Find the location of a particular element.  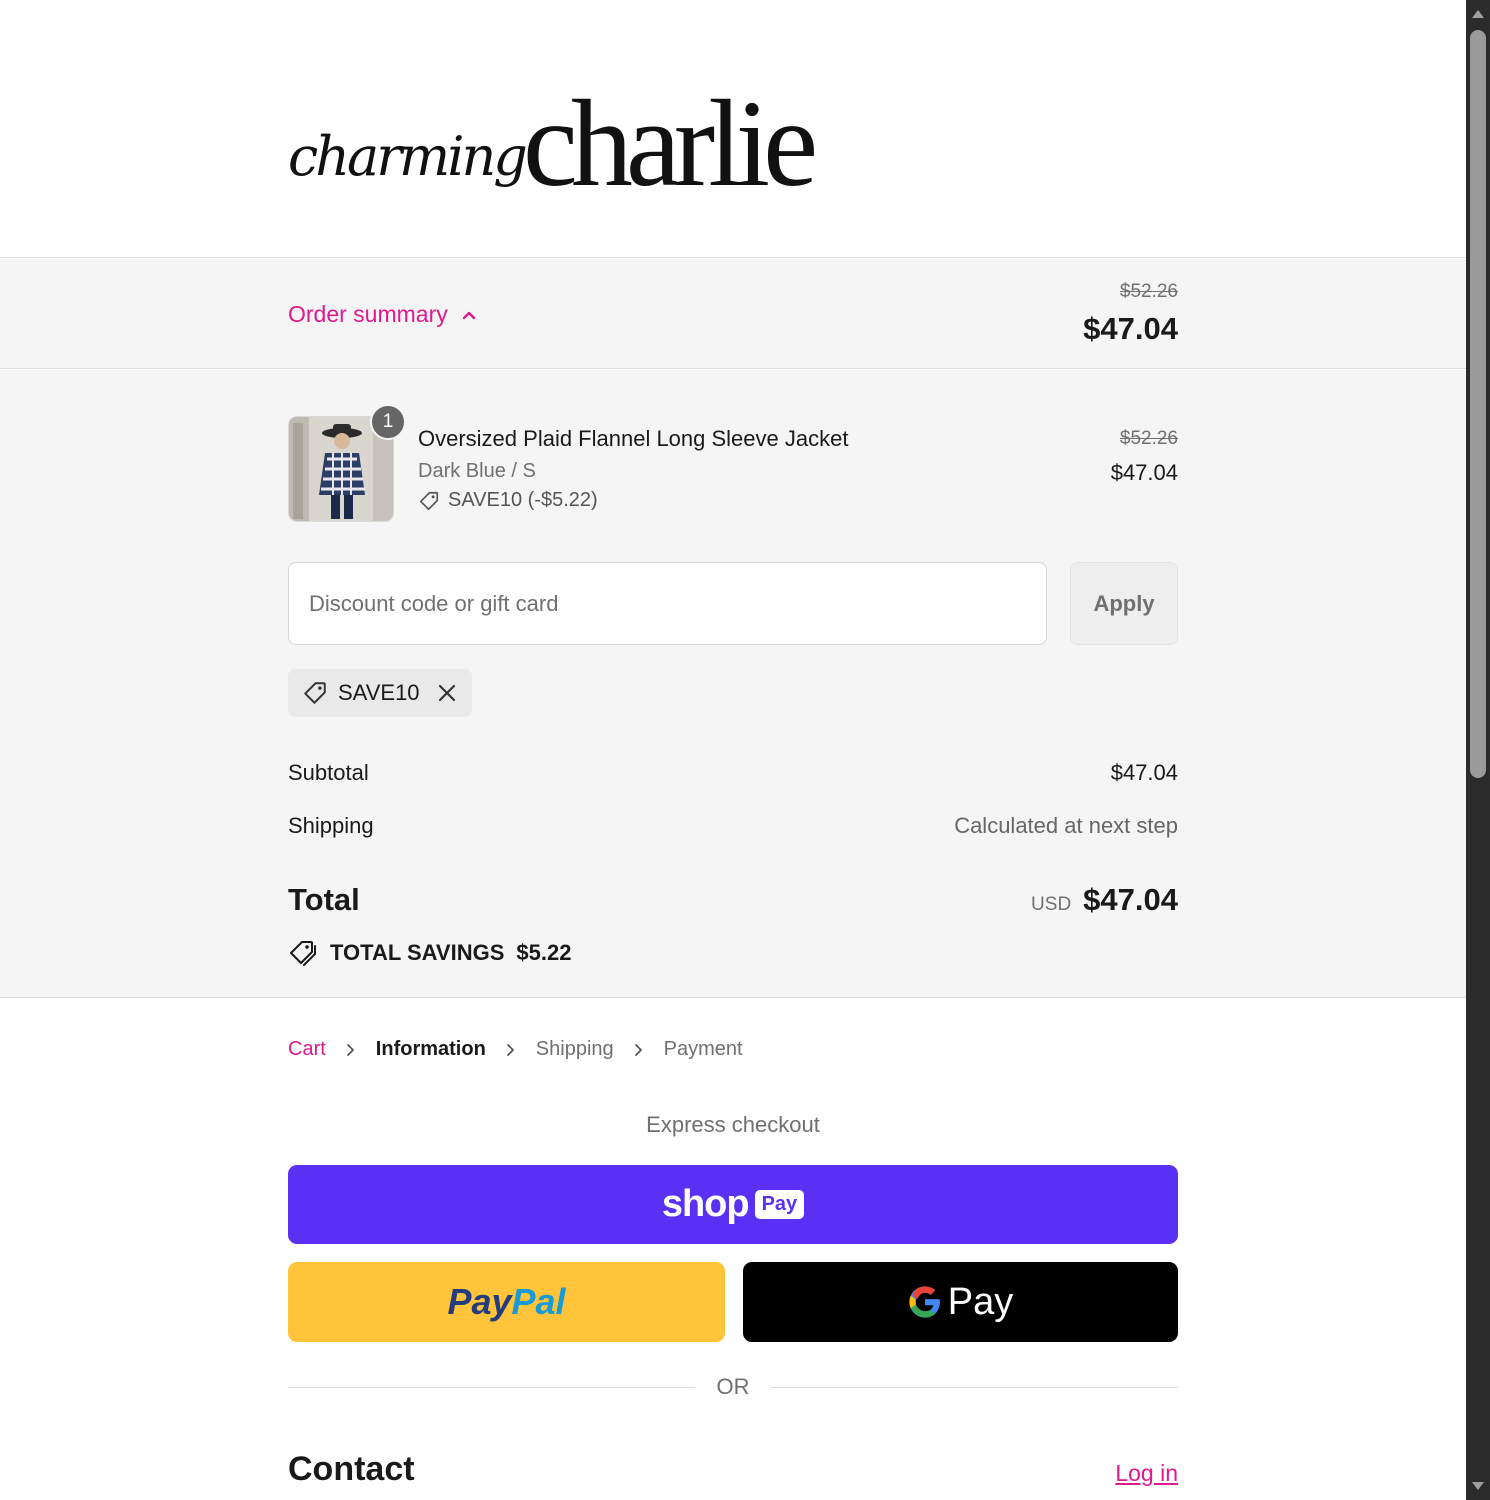

logo-big-text: charlie is located at coordinates (670, 143).